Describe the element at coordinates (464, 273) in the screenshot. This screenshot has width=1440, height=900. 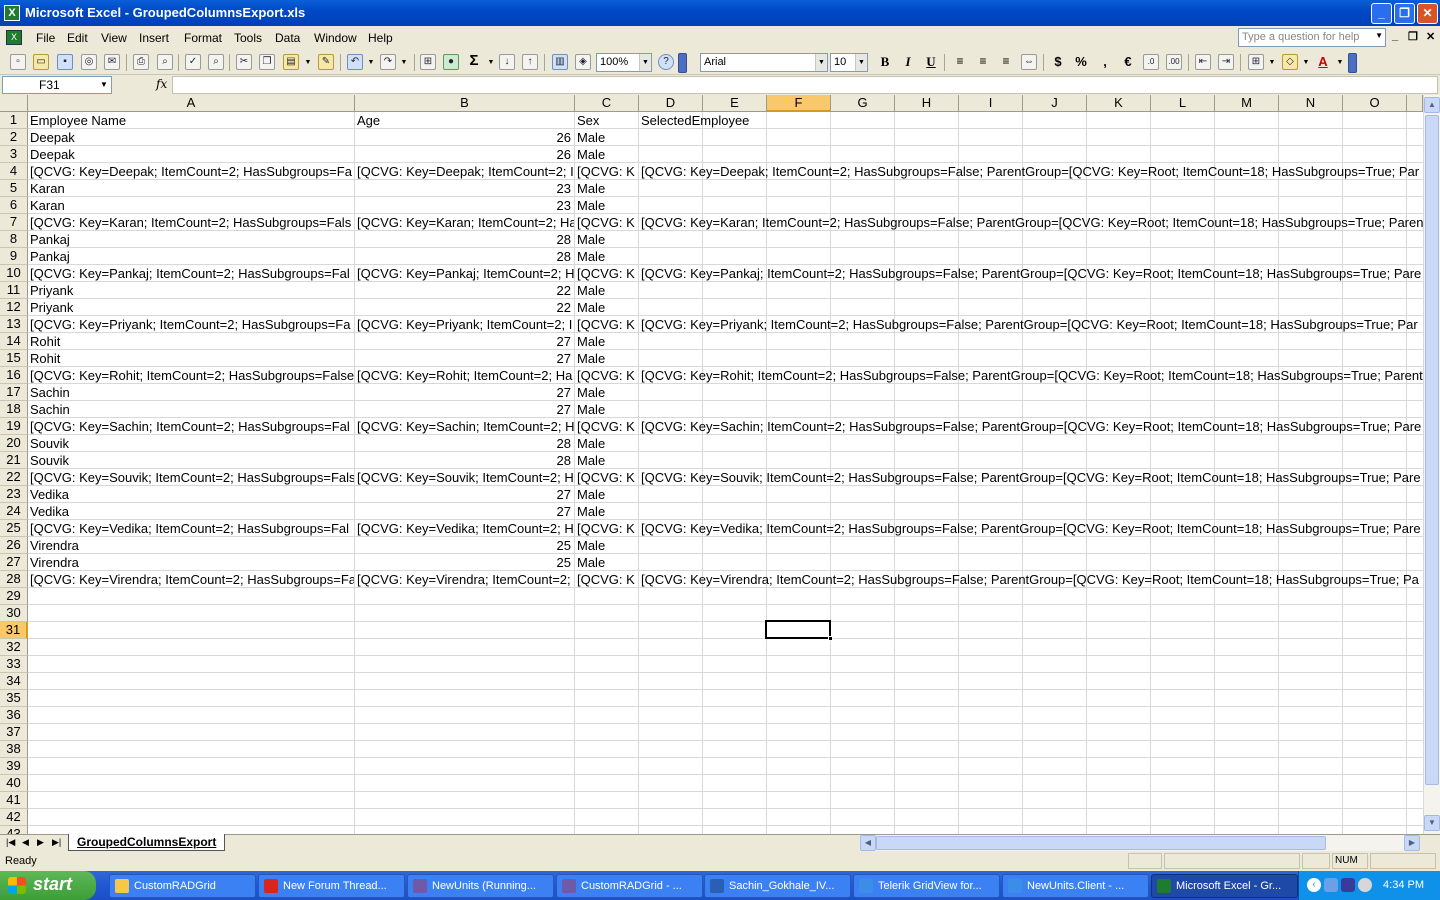
I see `cell-b10: [QCVG: Key=Pankaj; ItemCount=2; H` at that location.